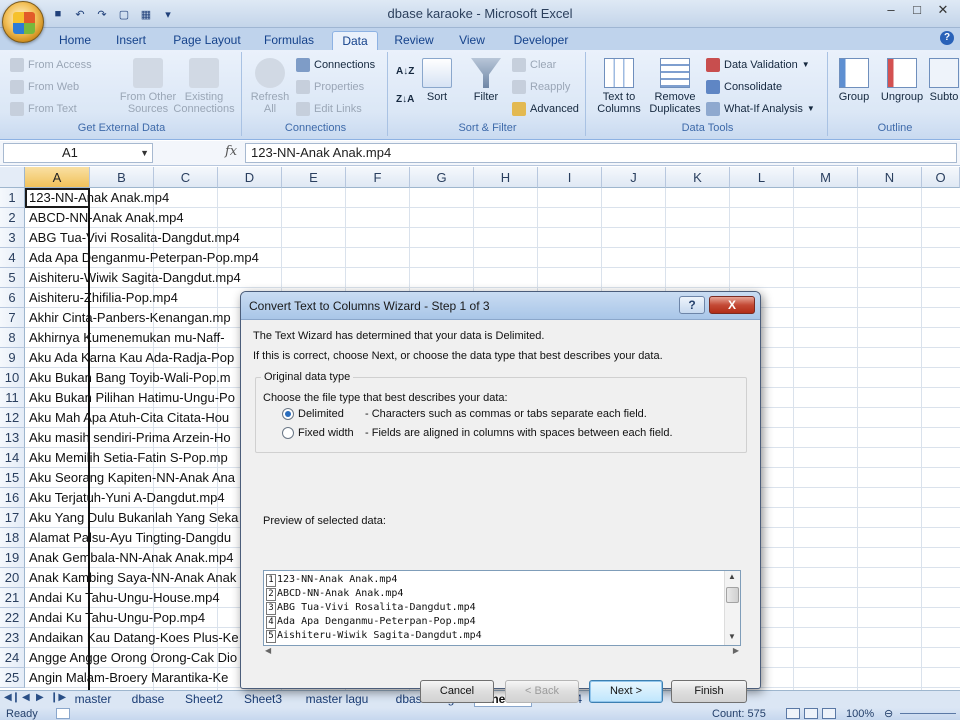 This screenshot has height=720, width=960. What do you see at coordinates (204, 86) in the screenshot?
I see `existing-connections-button: Existing Connections` at bounding box center [204, 86].